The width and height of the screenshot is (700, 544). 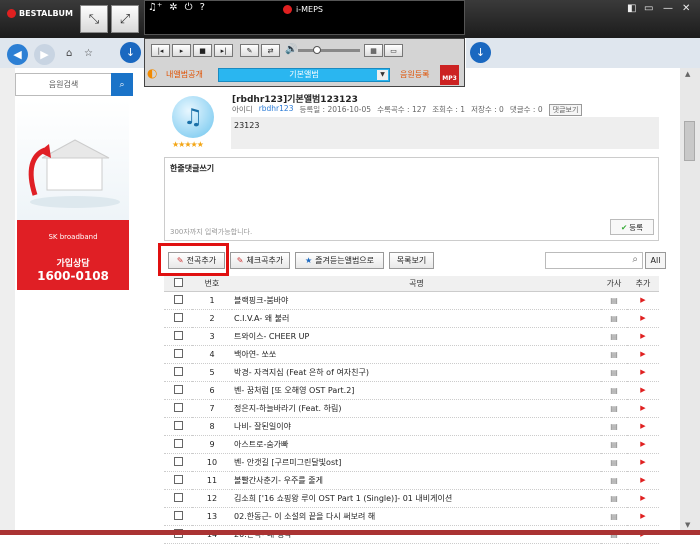 What do you see at coordinates (125, 19) in the screenshot?
I see `expand-icon: ⤢` at bounding box center [125, 19].